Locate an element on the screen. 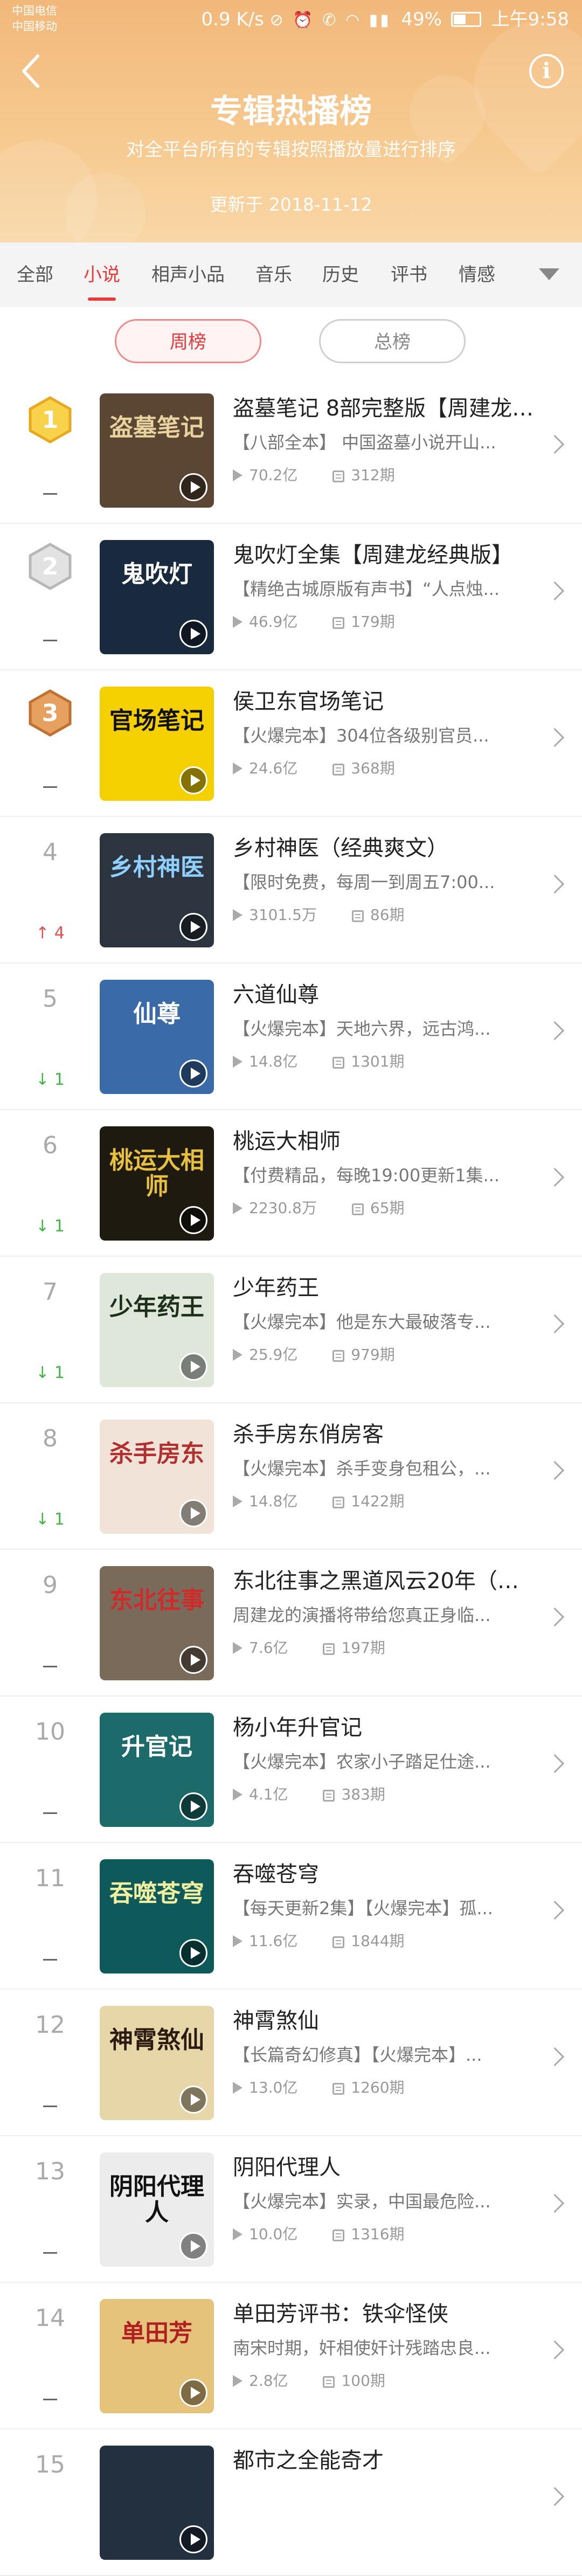 The image size is (582, 2576). album-meta: 24.6亿 368期 is located at coordinates (384, 768).